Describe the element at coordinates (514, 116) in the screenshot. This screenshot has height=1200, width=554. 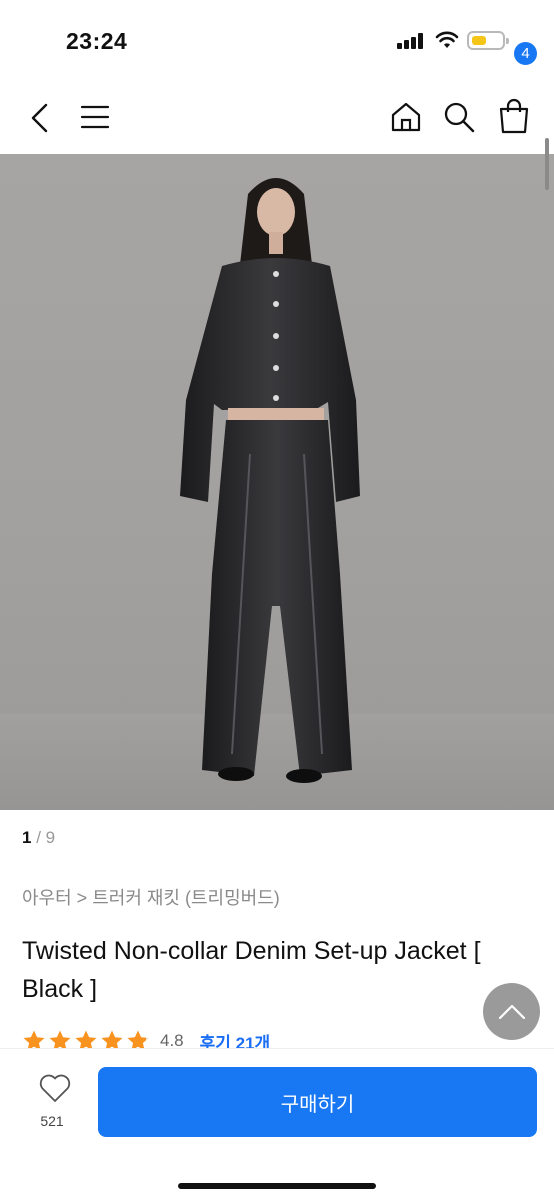
I see `shopping-bag-icon` at that location.